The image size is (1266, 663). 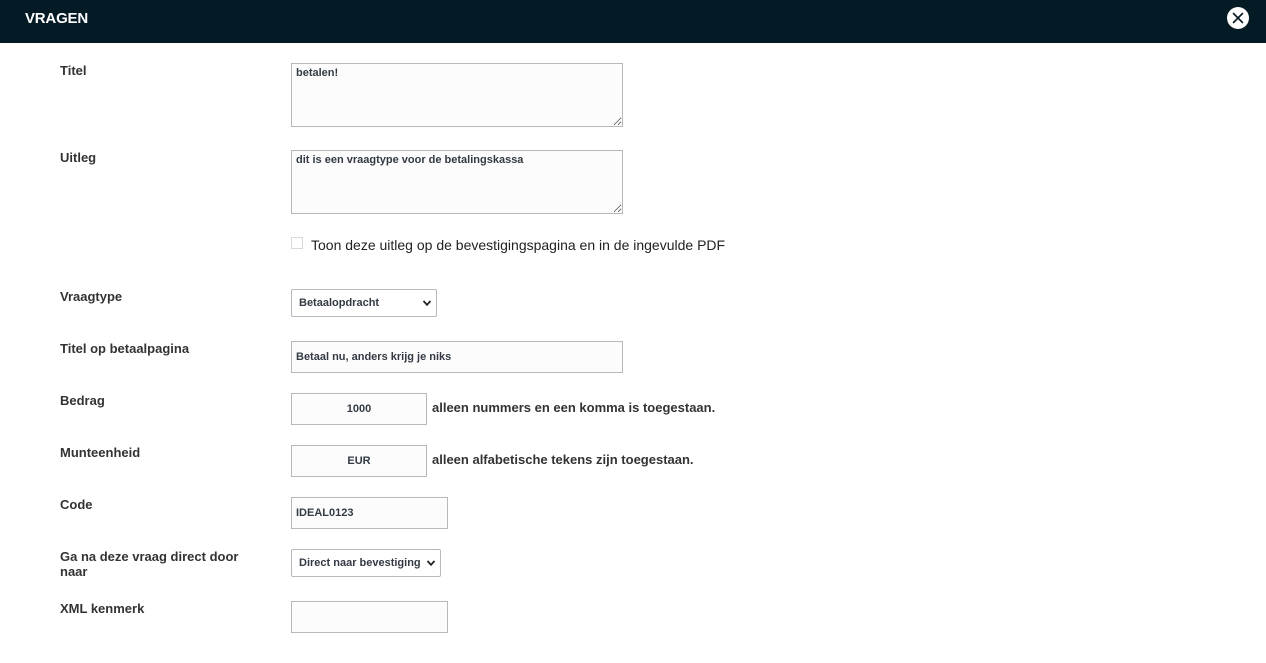 I want to click on titel-textarea: betalen!, so click(x=457, y=95).